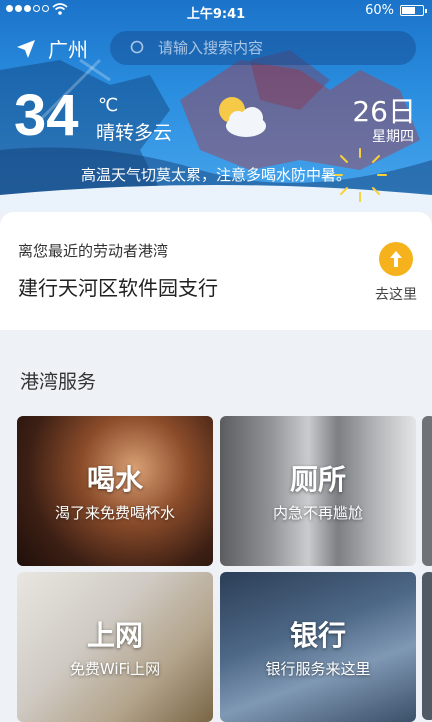 Image resolution: width=432 pixels, height=722 pixels. What do you see at coordinates (26, 48) in the screenshot?
I see `location-arrow-icon` at bounding box center [26, 48].